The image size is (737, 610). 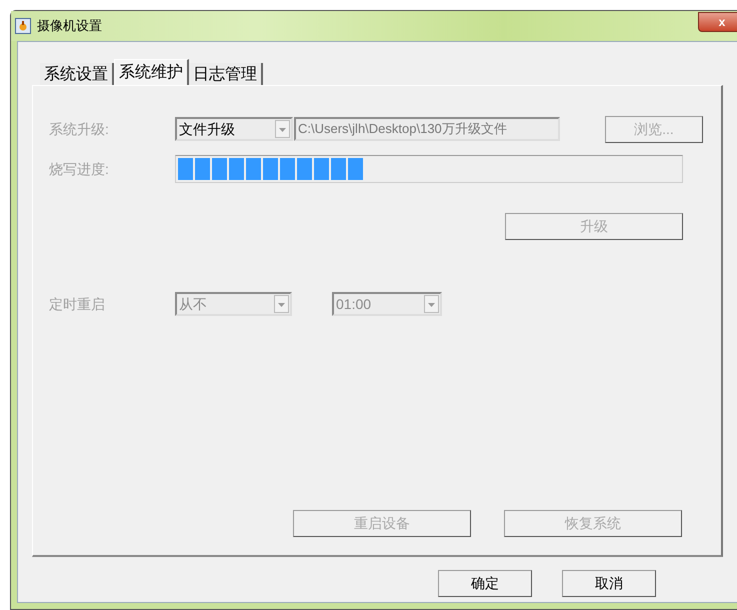 I want to click on field-label: 定时重启, so click(x=77, y=304).